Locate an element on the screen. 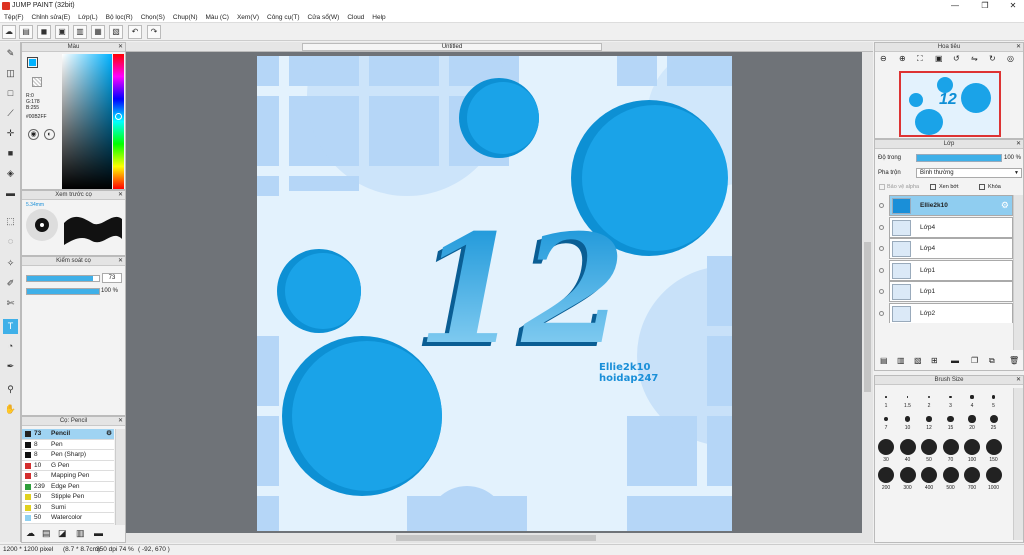  brush-list-item: 8 Pen is located at coordinates (68, 444).